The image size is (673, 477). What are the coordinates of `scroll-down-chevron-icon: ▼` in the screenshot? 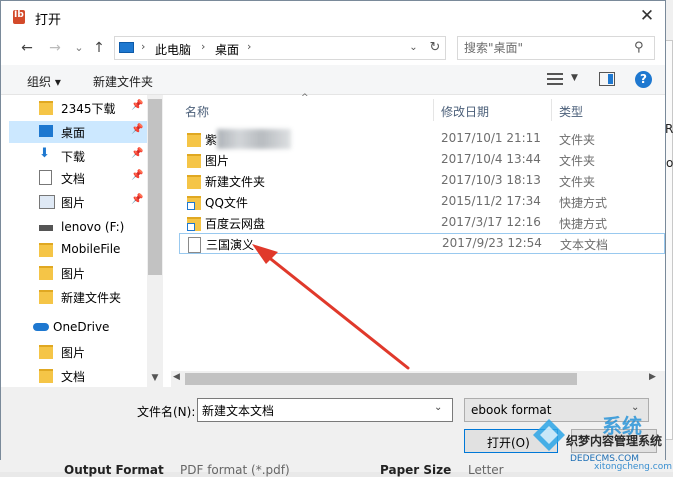 It's located at (155, 380).